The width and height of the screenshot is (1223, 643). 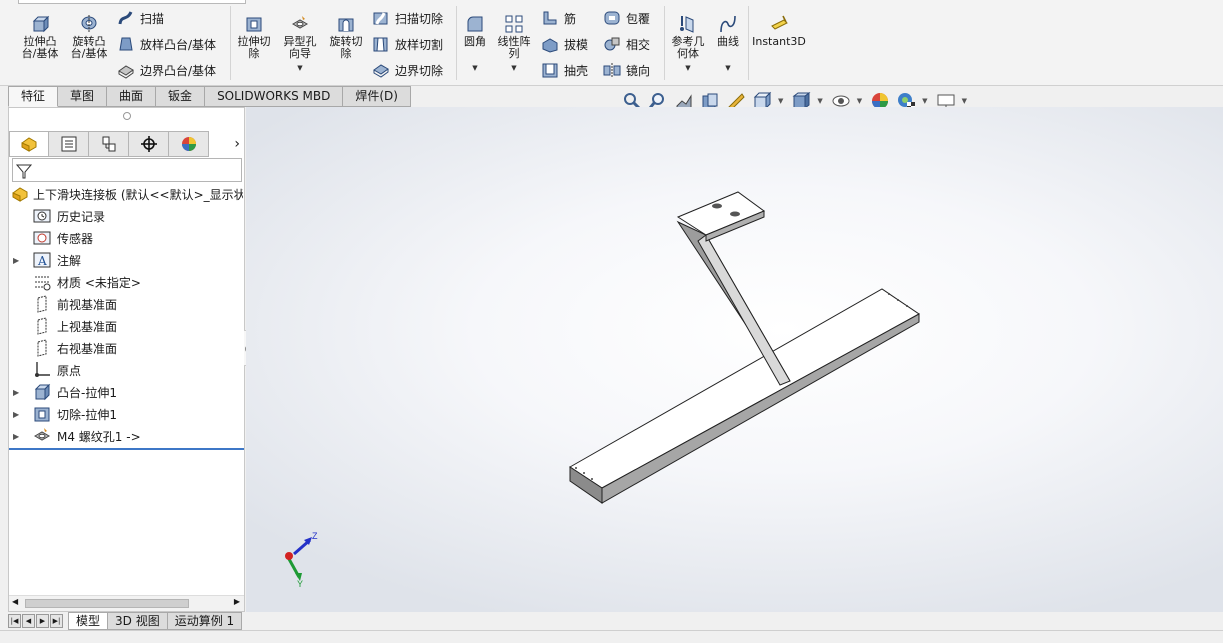 What do you see at coordinates (964, 101) in the screenshot?
I see `view-settings-dropdown-icon: ▼` at bounding box center [964, 101].